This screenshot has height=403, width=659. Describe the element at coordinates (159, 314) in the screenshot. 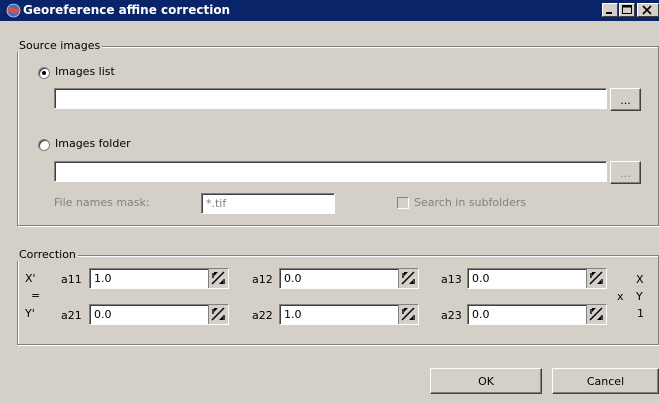

I see `a21-spin-input: 0.0` at that location.